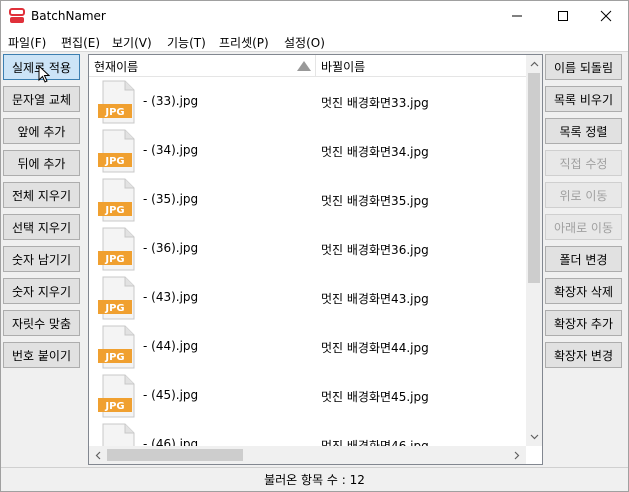 The width and height of the screenshot is (629, 492). What do you see at coordinates (304, 66) in the screenshot?
I see `sort-ascending-icon` at bounding box center [304, 66].